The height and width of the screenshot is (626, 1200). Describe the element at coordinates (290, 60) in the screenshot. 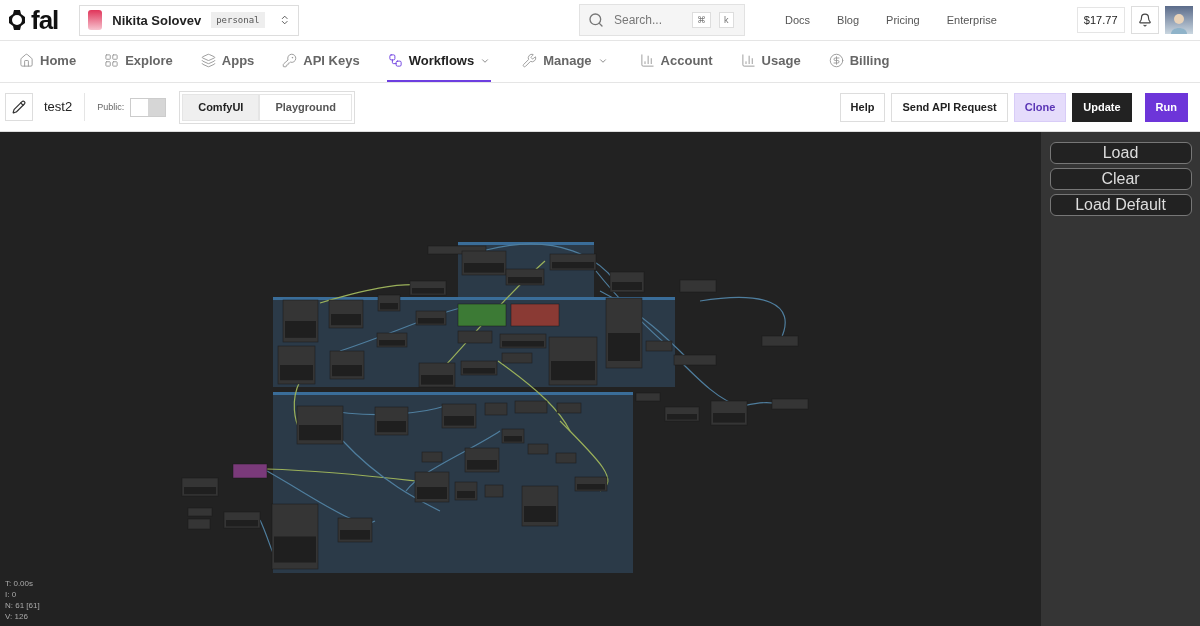

I see `key-icon` at that location.